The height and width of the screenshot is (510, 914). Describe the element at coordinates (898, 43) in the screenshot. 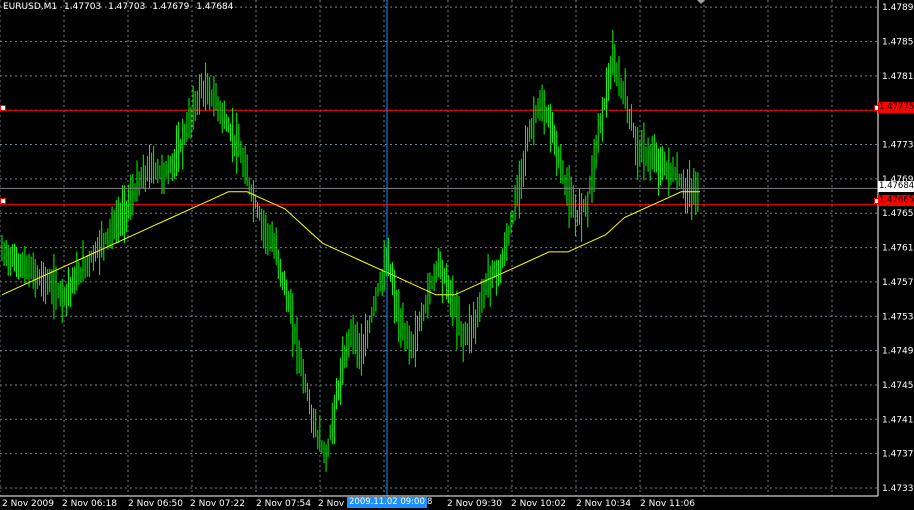

I see `price-axis-label: 1.47855` at that location.